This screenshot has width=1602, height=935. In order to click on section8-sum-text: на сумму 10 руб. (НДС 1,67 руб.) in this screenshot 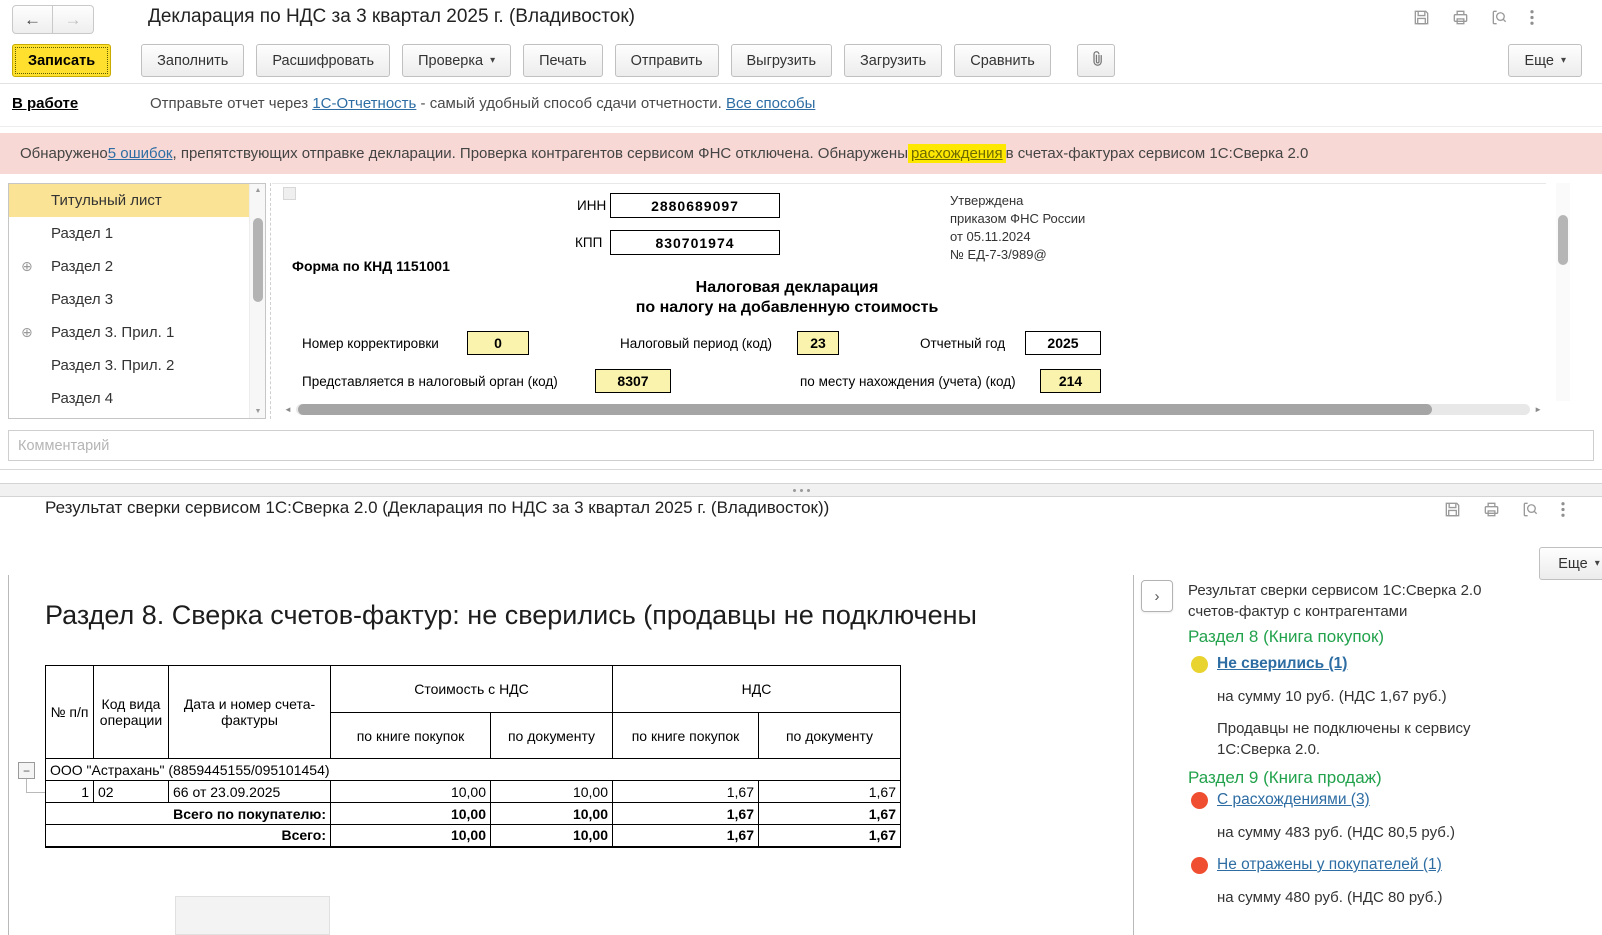, I will do `click(1332, 696)`.